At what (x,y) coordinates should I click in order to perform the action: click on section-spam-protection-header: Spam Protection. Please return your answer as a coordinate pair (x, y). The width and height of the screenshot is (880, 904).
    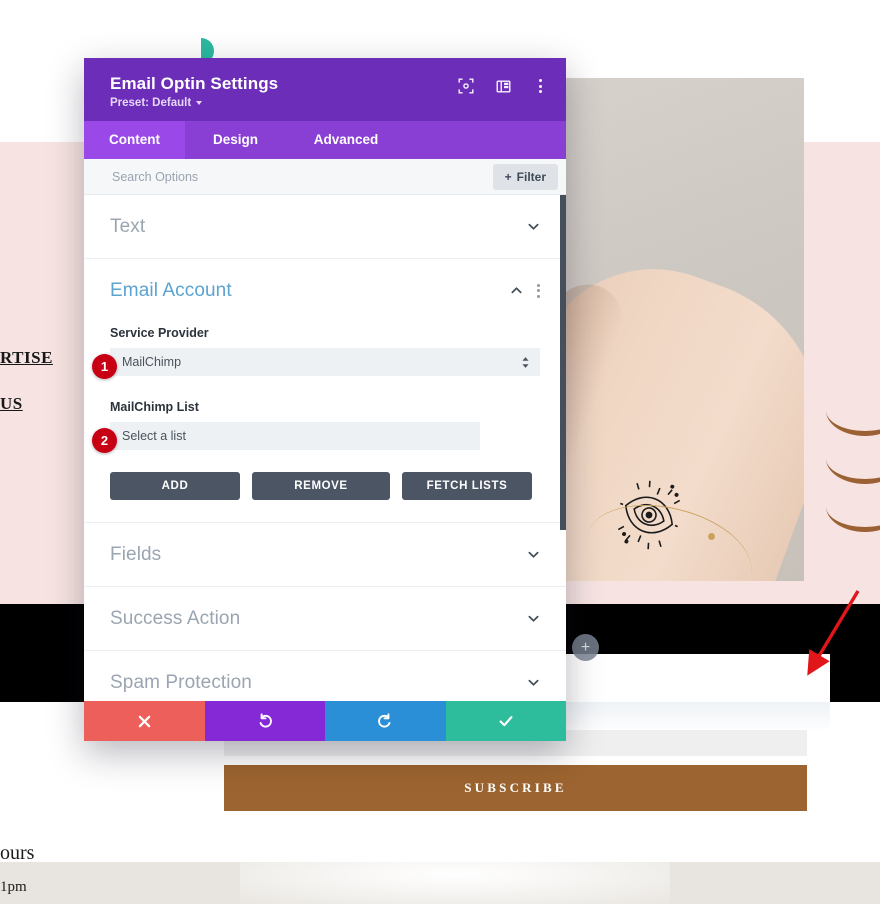
    Looking at the image, I should click on (325, 676).